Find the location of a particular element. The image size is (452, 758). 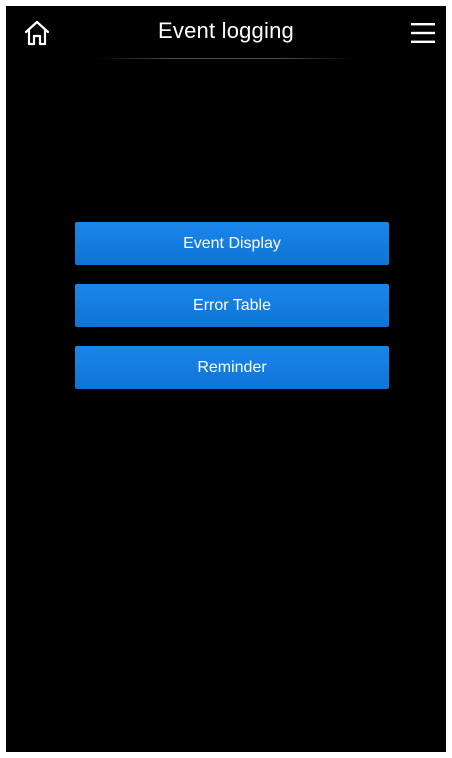

error-table-button: Error Table is located at coordinates (232, 305).